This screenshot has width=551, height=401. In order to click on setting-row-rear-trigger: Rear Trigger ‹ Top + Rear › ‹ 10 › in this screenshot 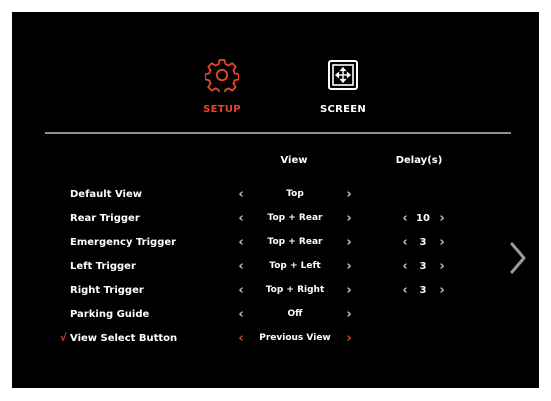, I will do `click(275, 220)`.